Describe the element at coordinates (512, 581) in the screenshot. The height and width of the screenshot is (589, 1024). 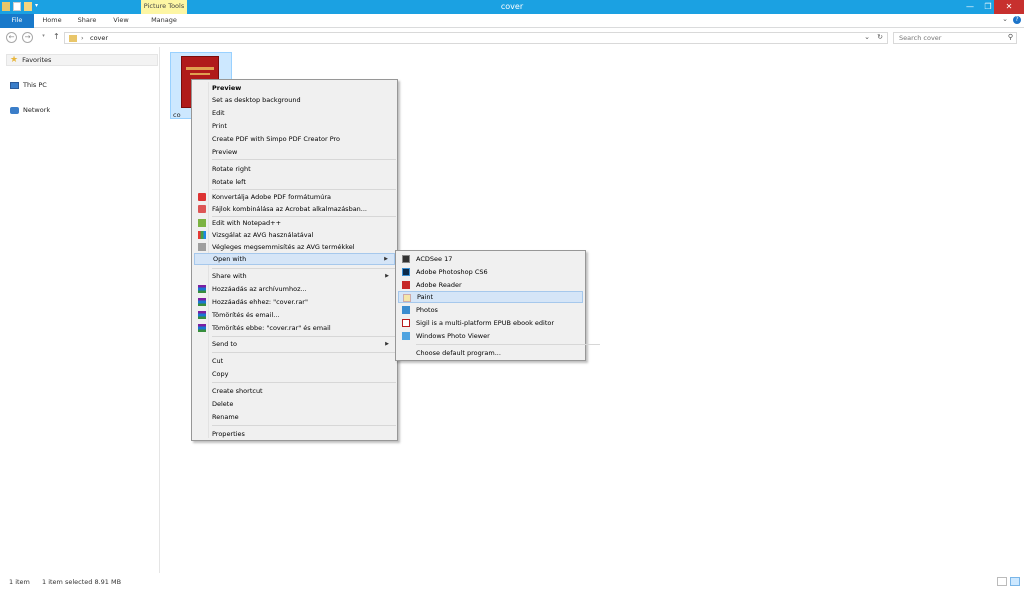
I see `status-bar: 1 item 1 item selected 8.91 MB` at that location.